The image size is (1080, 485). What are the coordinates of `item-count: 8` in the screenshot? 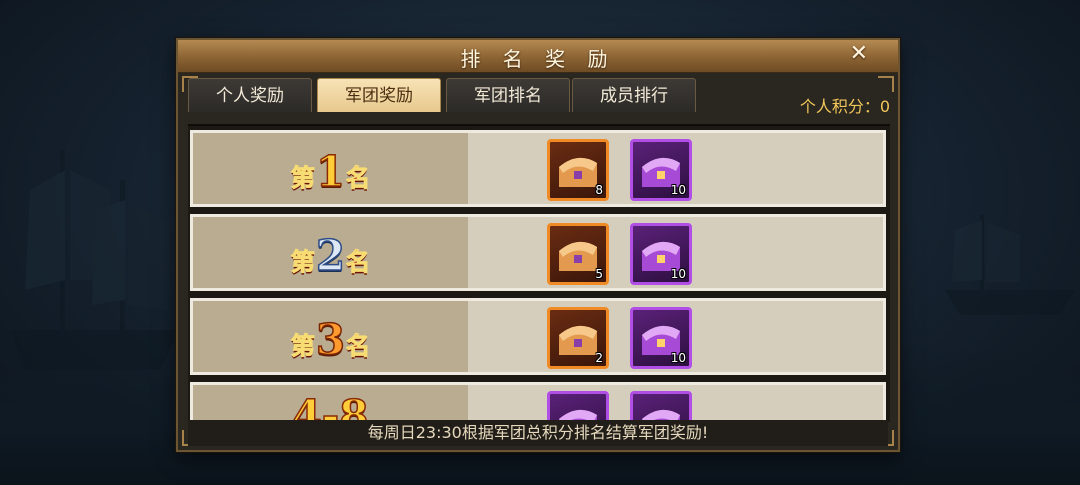 It's located at (599, 190).